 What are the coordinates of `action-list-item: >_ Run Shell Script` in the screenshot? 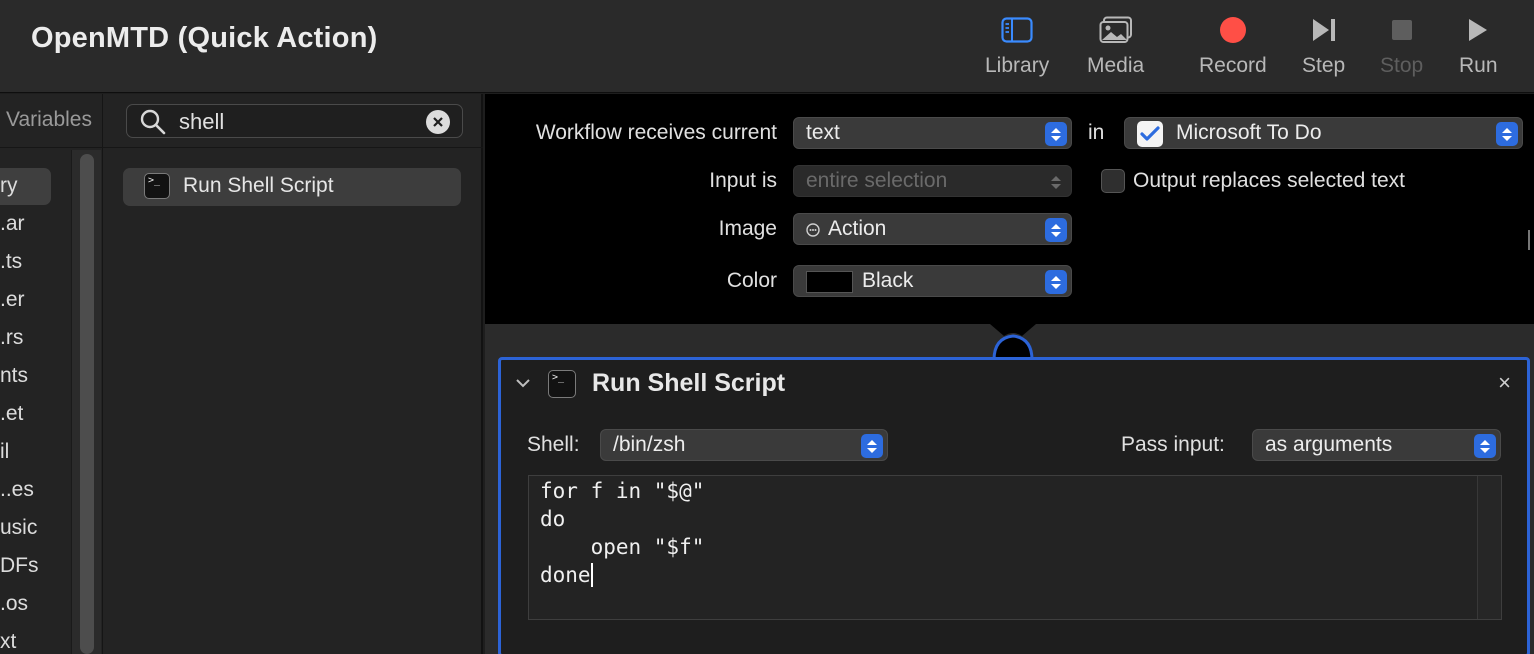 It's located at (292, 187).